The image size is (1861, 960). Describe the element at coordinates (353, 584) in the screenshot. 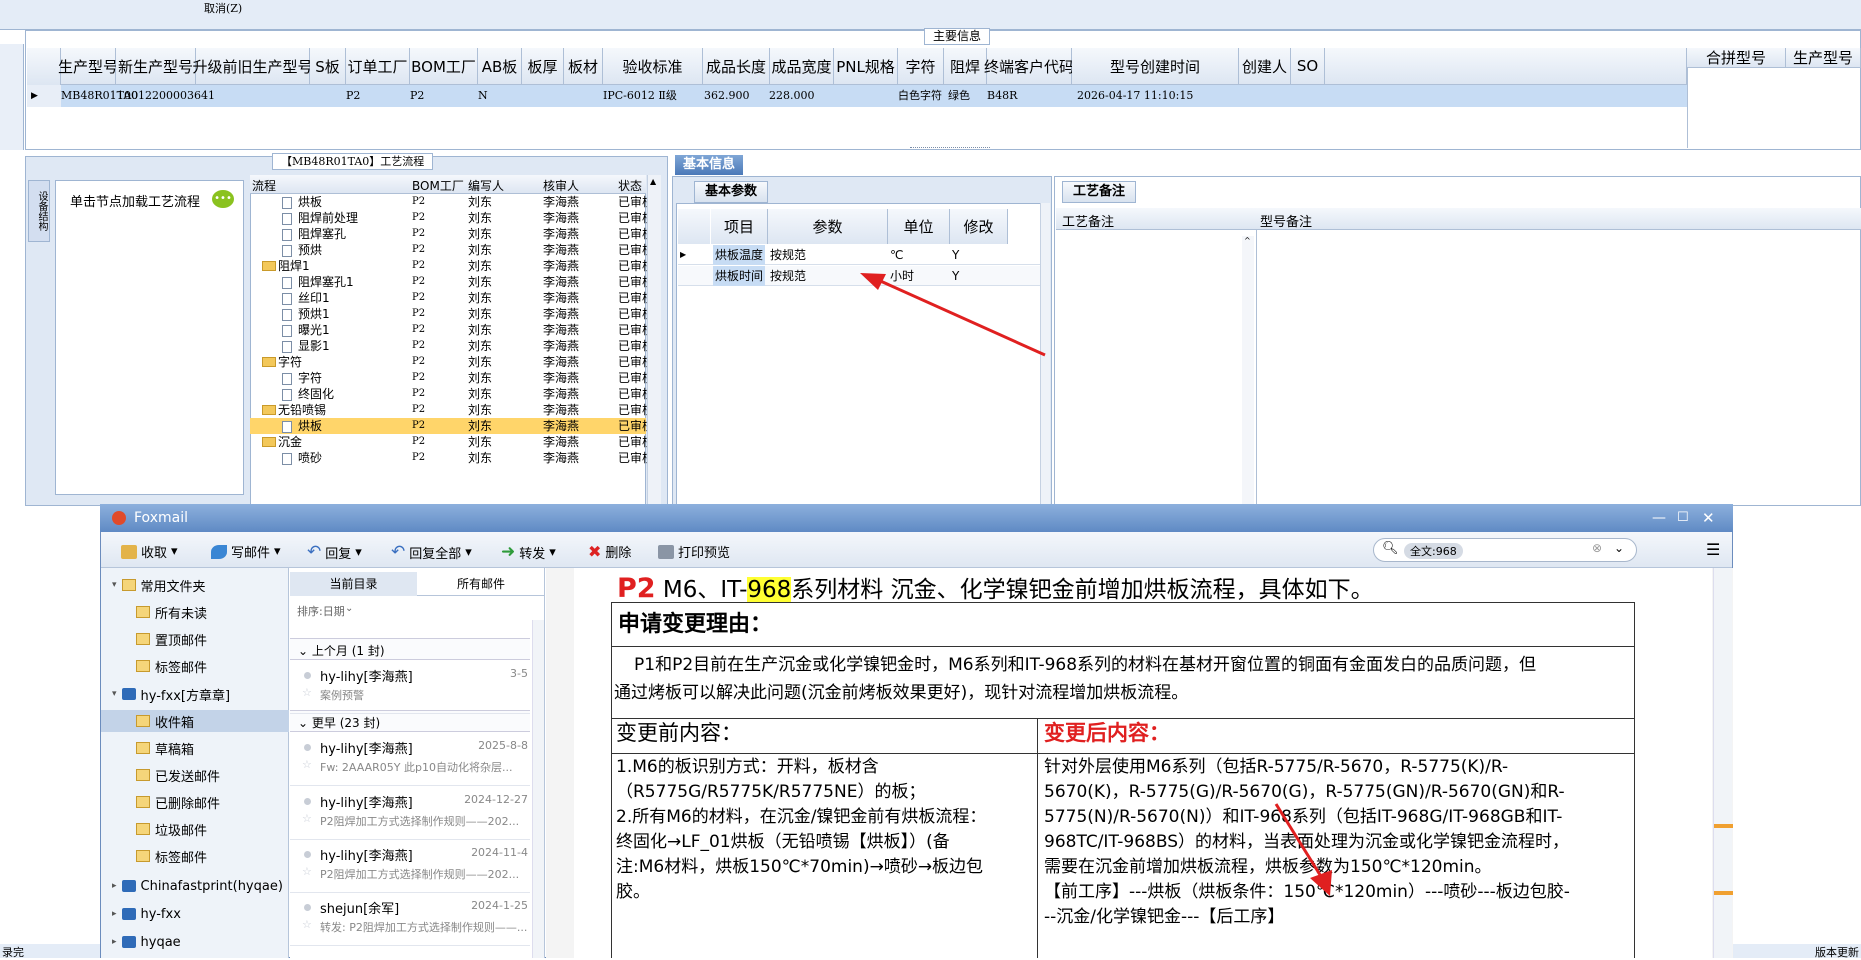

I see `tab-current-folder: 当前目录` at that location.